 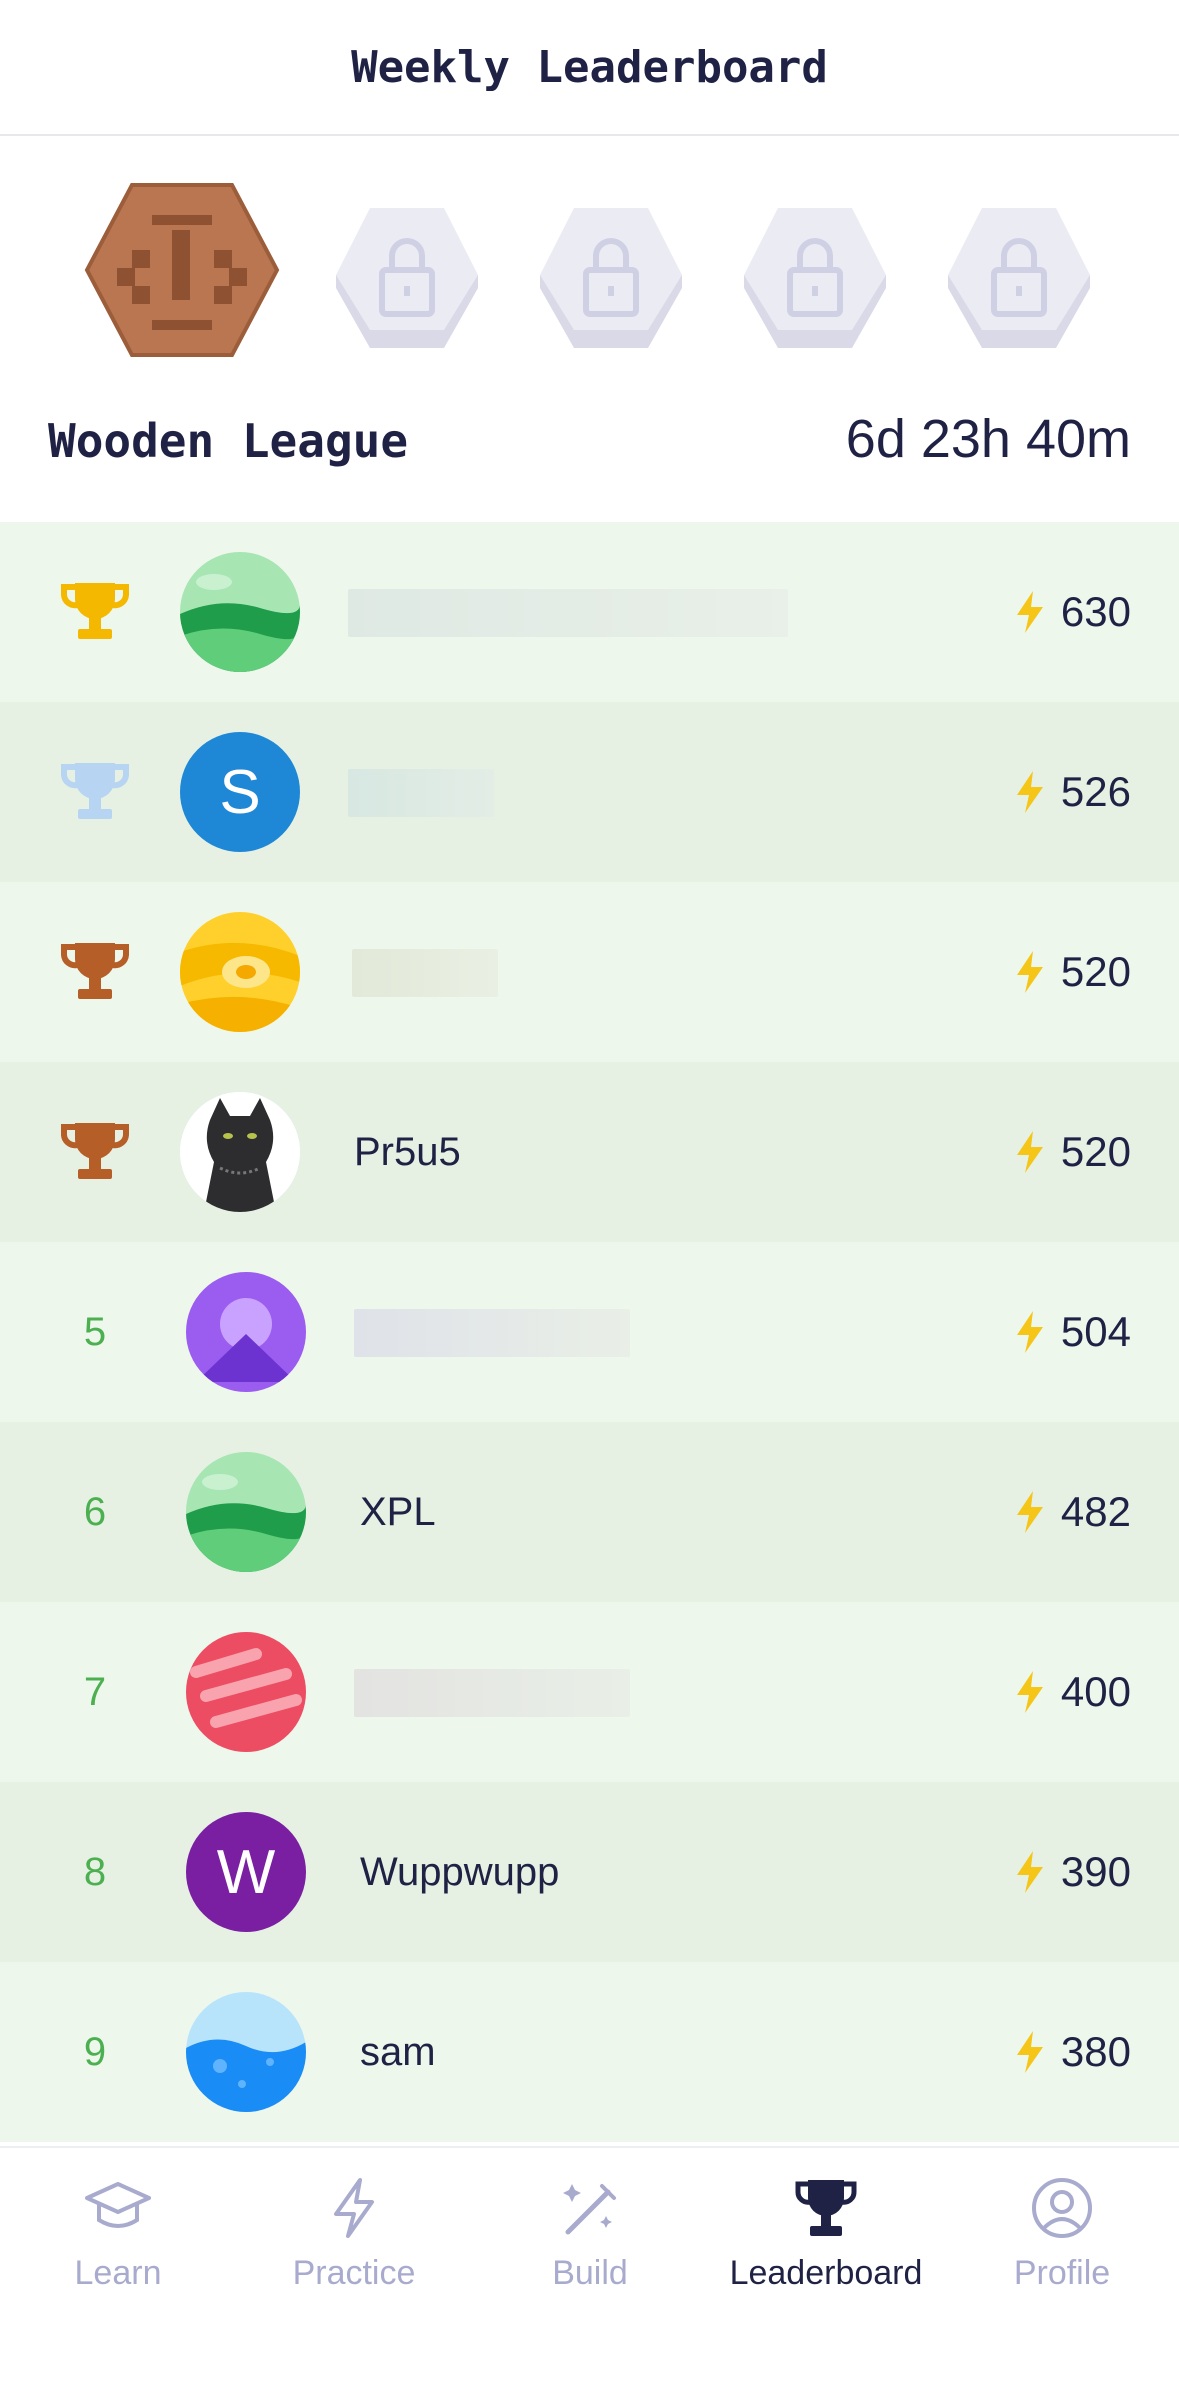 I want to click on wooden-league-badge, so click(x=182, y=272).